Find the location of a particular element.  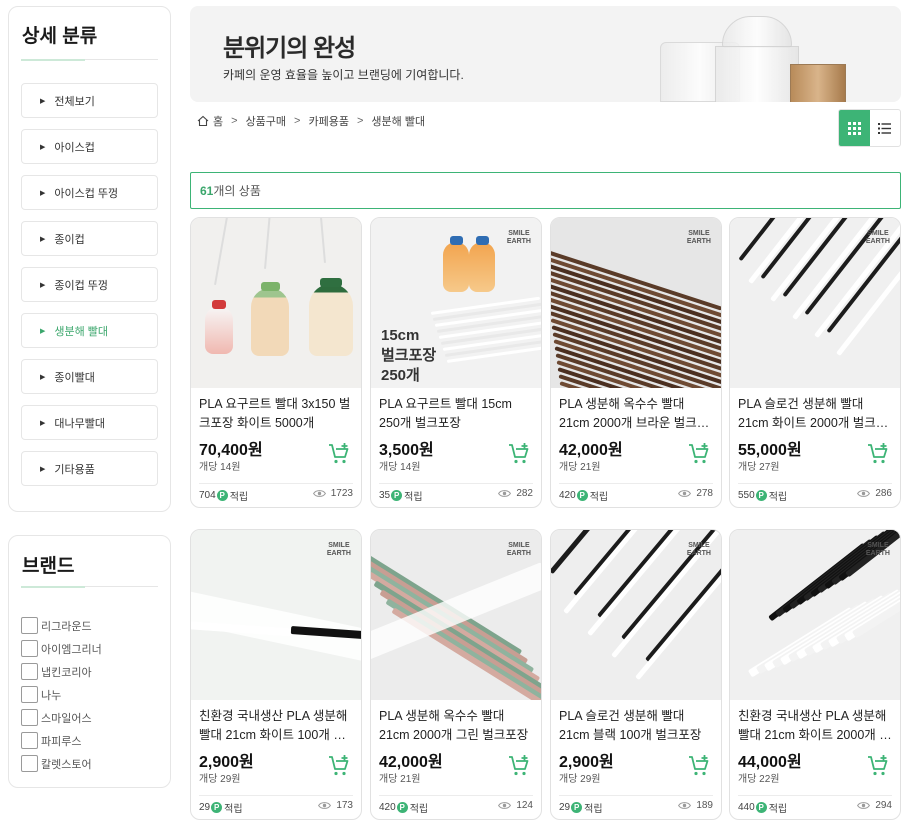

sidebar-category-item: ▶ 종이컵 뚜껑 is located at coordinates (89, 284).